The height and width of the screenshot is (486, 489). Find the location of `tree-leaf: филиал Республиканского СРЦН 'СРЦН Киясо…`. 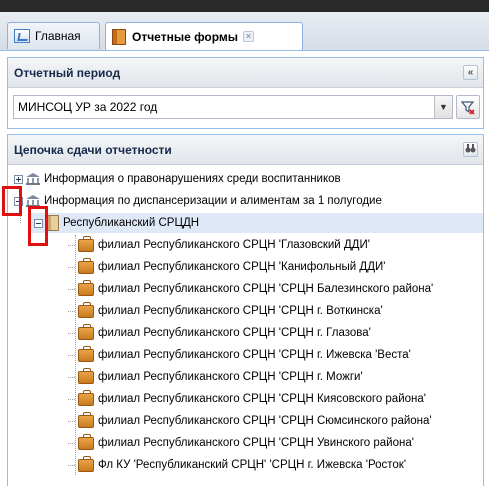

tree-leaf: филиал Республиканского СРЦН 'СРЦН Киясо… is located at coordinates (247, 399).